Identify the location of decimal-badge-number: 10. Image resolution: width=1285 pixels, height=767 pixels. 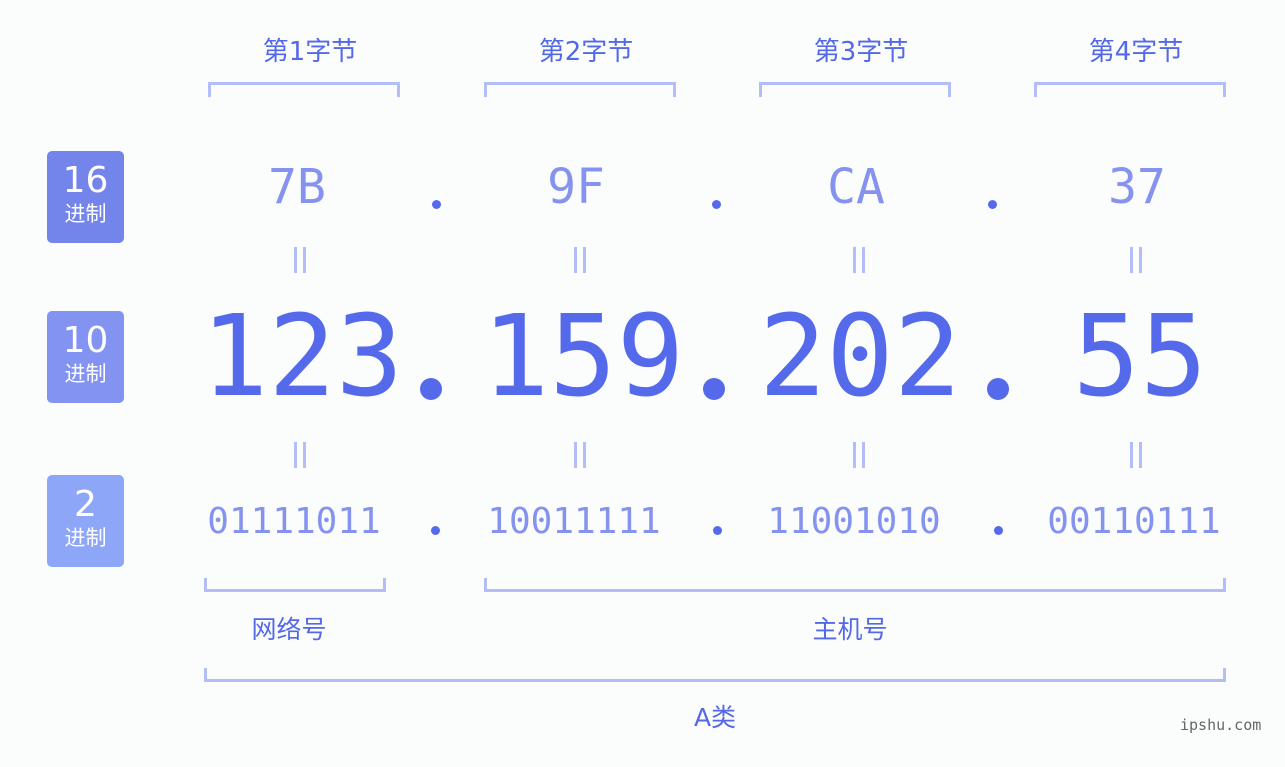
(85, 340).